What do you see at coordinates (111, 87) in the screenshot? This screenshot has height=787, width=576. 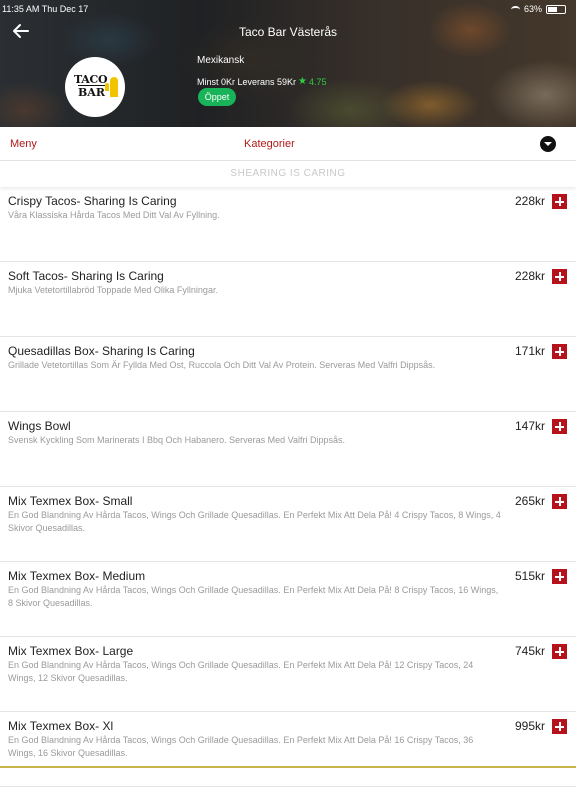 I see `cactus-icon` at bounding box center [111, 87].